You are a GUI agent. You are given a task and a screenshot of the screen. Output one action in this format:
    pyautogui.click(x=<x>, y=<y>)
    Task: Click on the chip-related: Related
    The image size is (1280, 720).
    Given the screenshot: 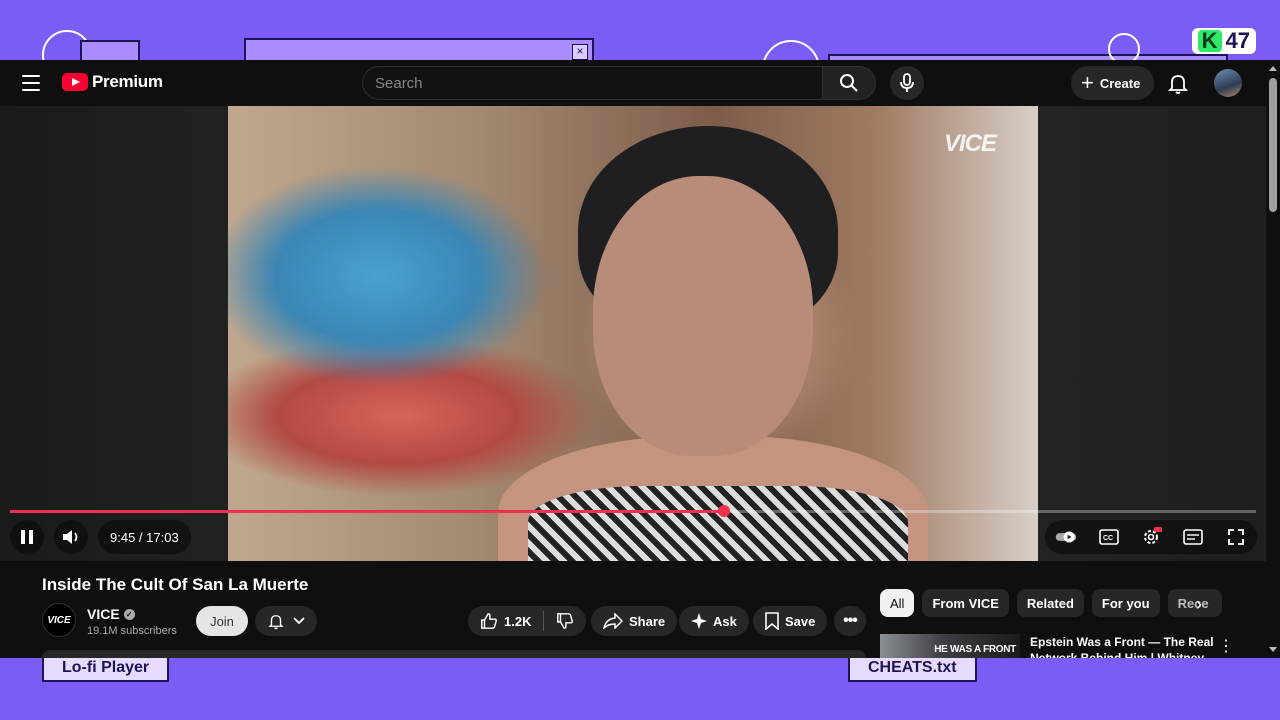 What is the action you would take?
    pyautogui.click(x=1050, y=603)
    